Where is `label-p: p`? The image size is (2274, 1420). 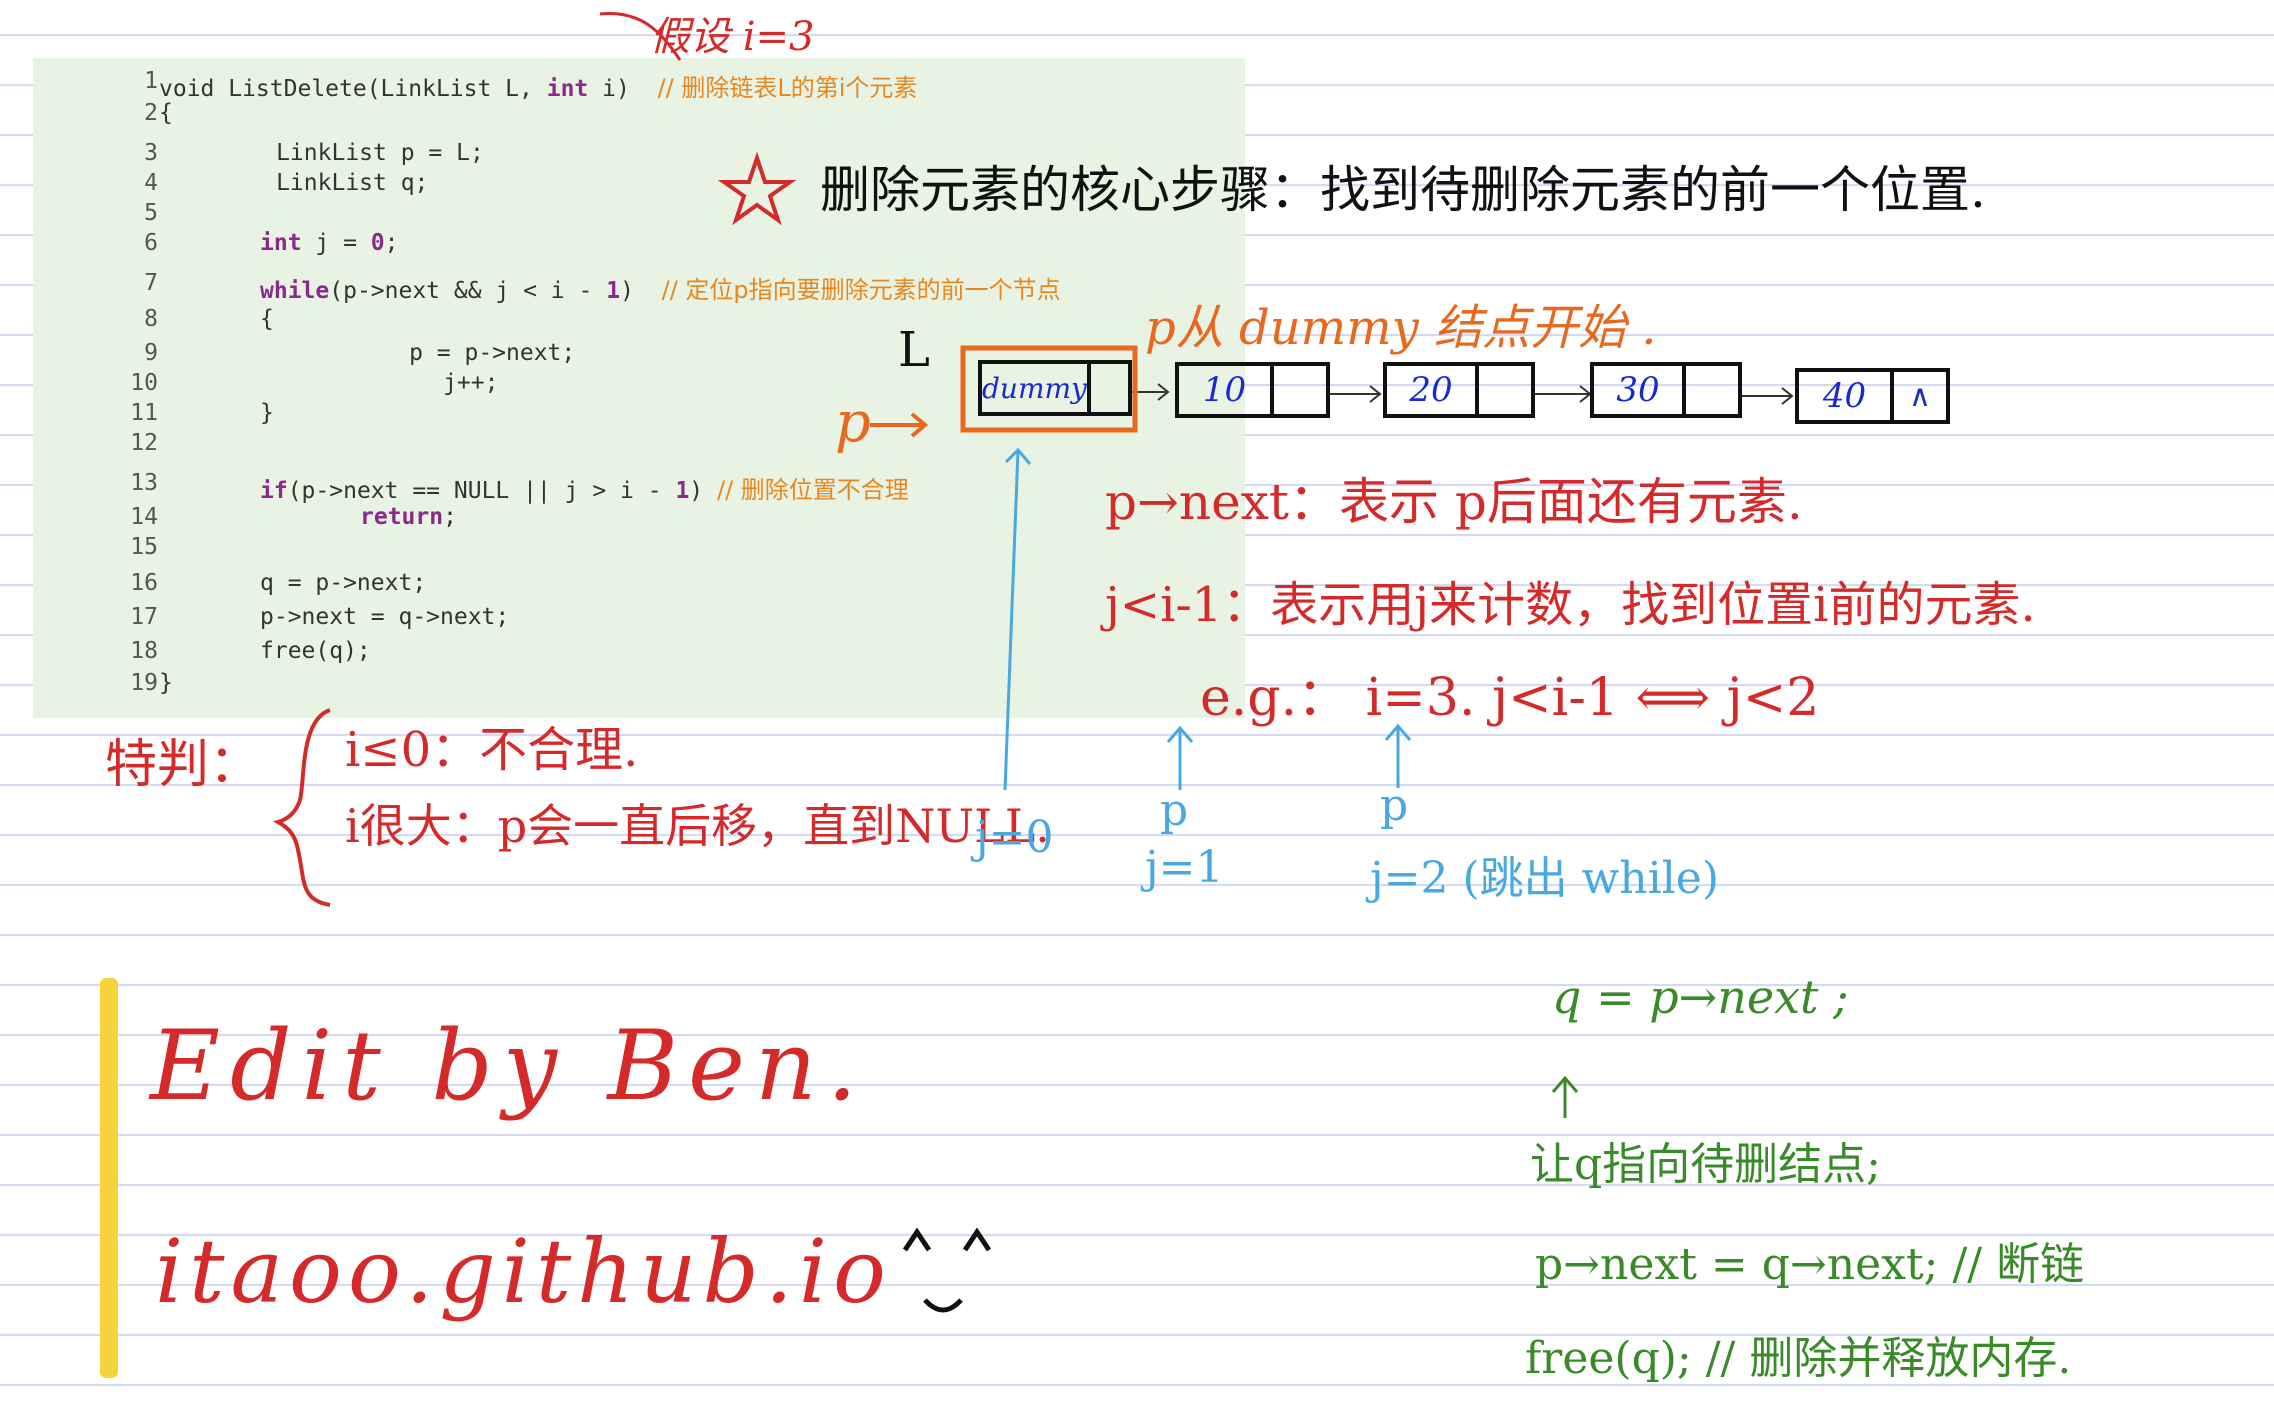
label-p: p is located at coordinates (853, 422).